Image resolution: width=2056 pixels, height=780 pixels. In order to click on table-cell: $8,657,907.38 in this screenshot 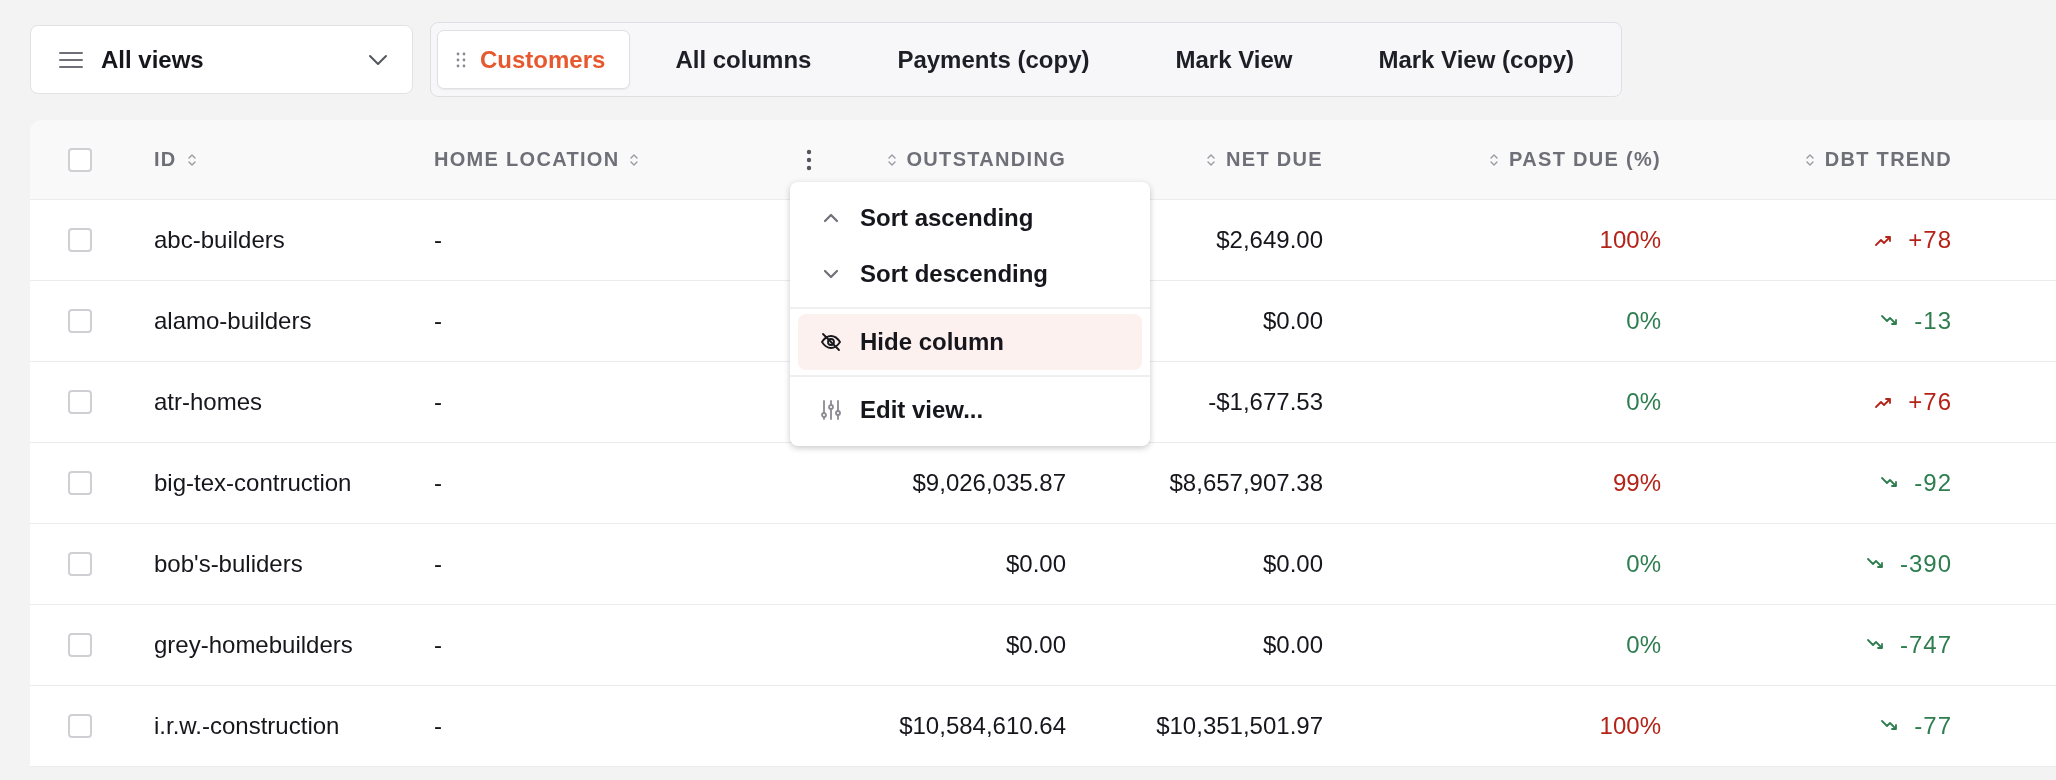, I will do `click(1246, 483)`.